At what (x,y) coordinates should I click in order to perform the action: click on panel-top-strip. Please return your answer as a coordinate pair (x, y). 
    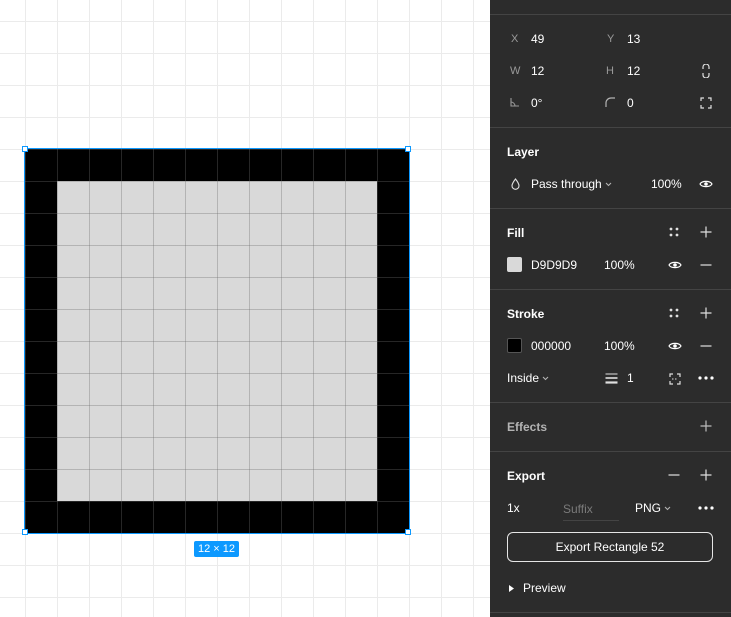
    Looking at the image, I should click on (610, 7).